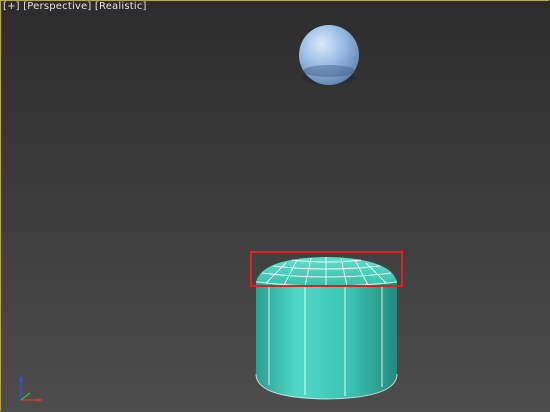  What do you see at coordinates (329, 71) in the screenshot?
I see `sphere-lower-band` at bounding box center [329, 71].